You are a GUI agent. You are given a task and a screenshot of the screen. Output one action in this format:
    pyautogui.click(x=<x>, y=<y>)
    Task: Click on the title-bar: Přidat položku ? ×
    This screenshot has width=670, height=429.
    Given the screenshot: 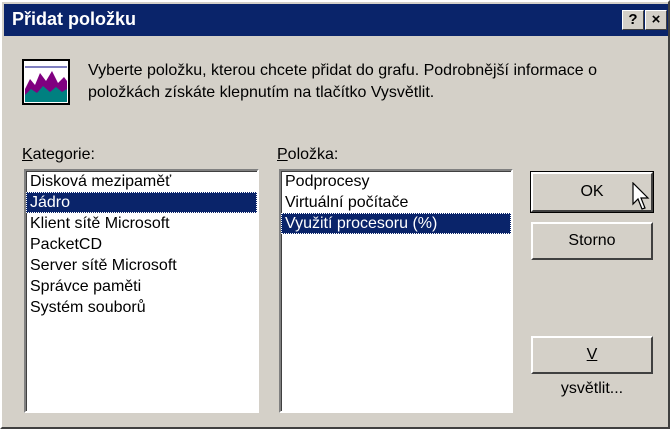 What is the action you would take?
    pyautogui.click(x=336, y=20)
    